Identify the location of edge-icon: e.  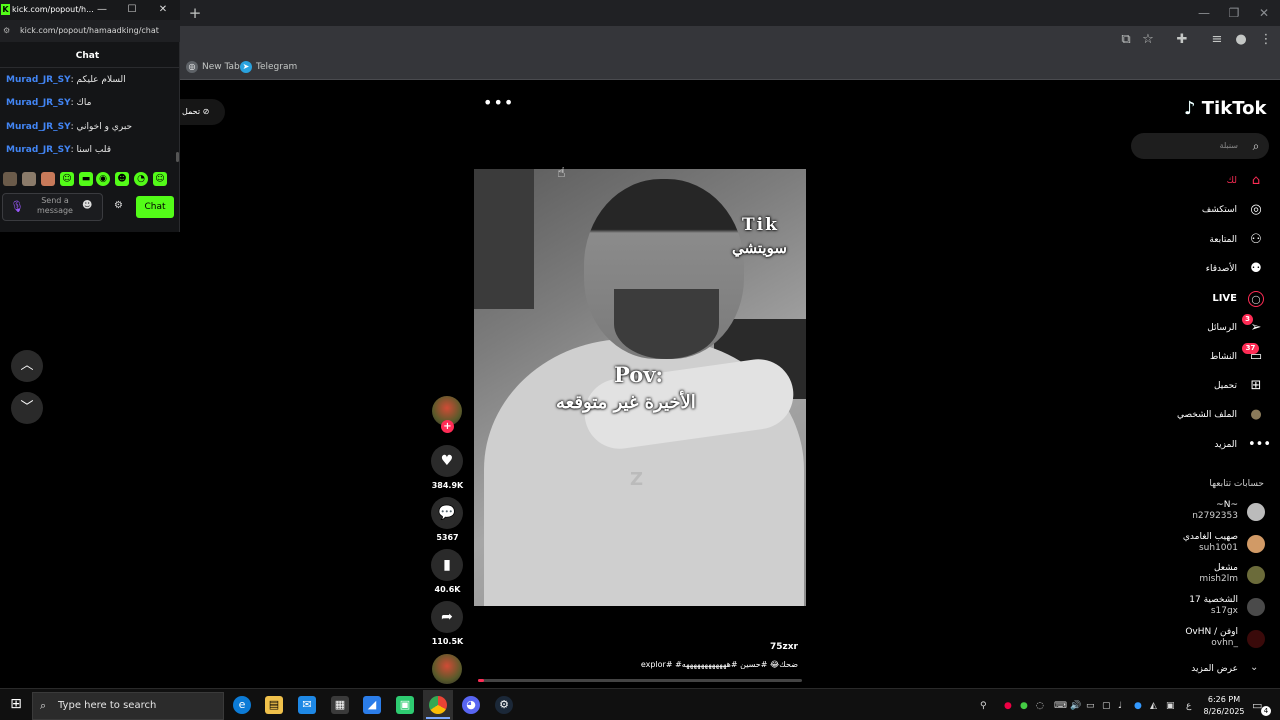
(242, 705).